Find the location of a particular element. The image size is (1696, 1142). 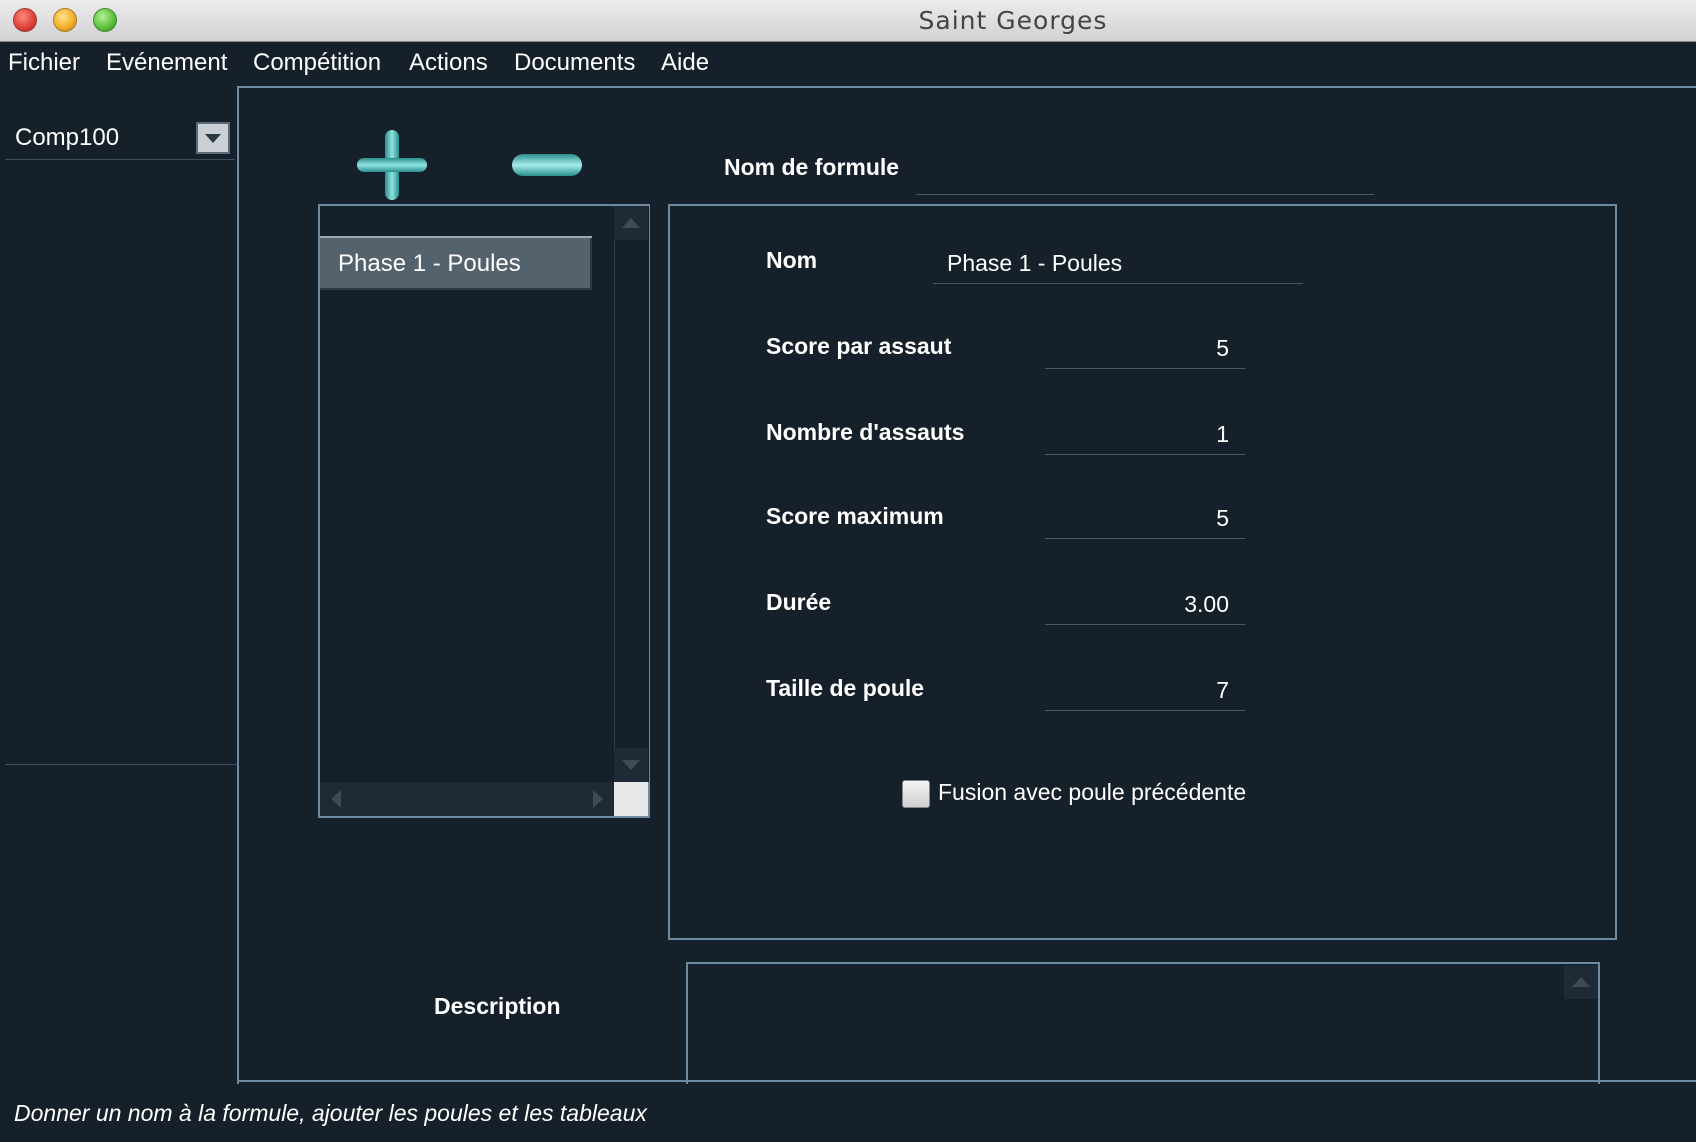

scroll-up-button is located at coordinates (631, 223).